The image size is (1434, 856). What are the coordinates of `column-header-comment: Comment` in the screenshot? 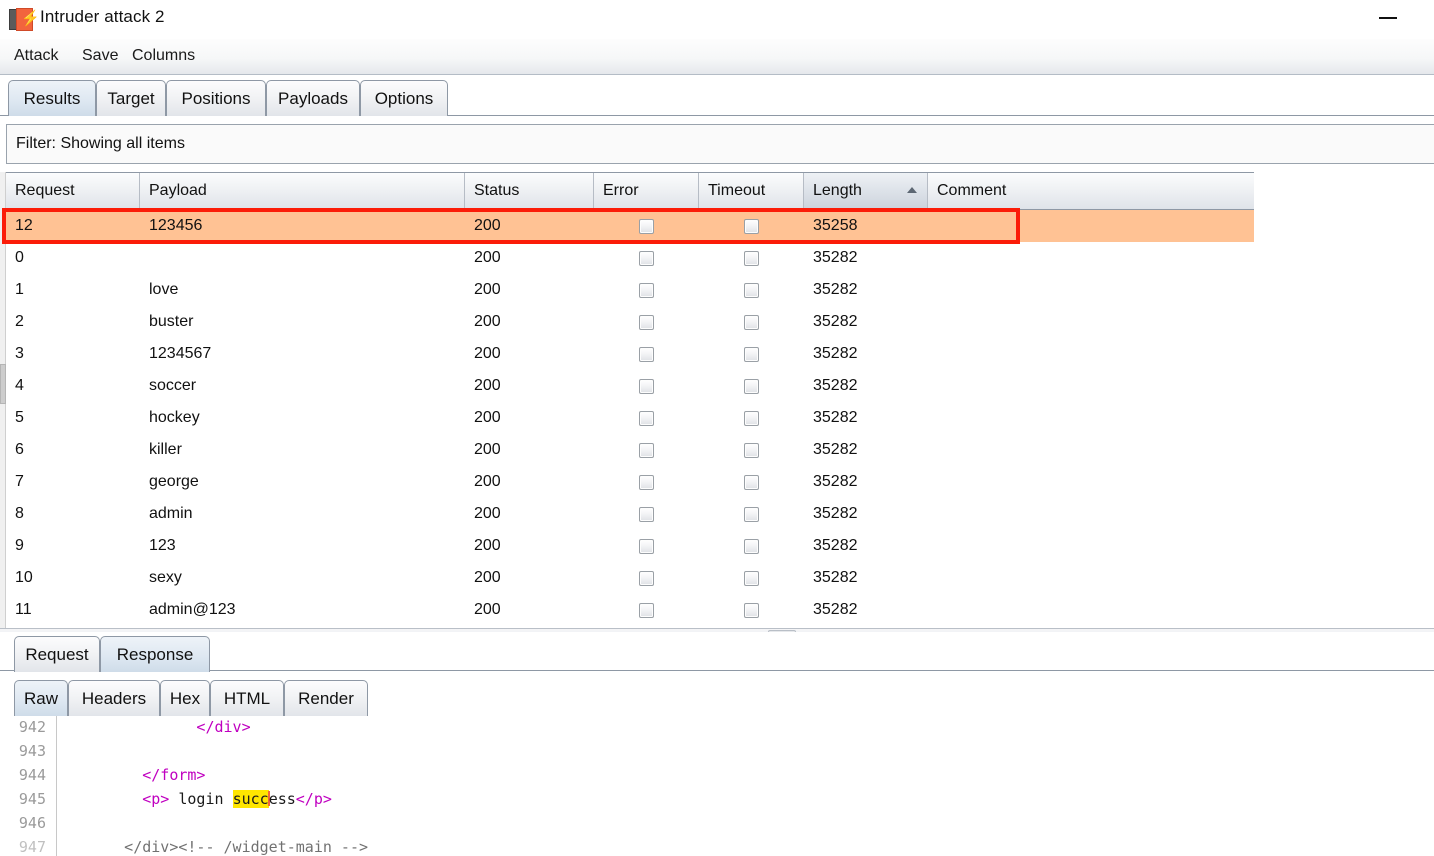 It's located at (1091, 191).